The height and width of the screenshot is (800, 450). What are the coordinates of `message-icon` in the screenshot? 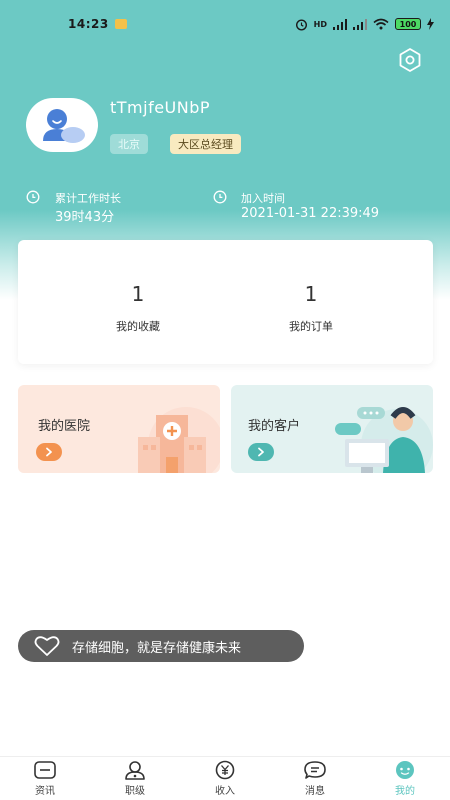 It's located at (315, 770).